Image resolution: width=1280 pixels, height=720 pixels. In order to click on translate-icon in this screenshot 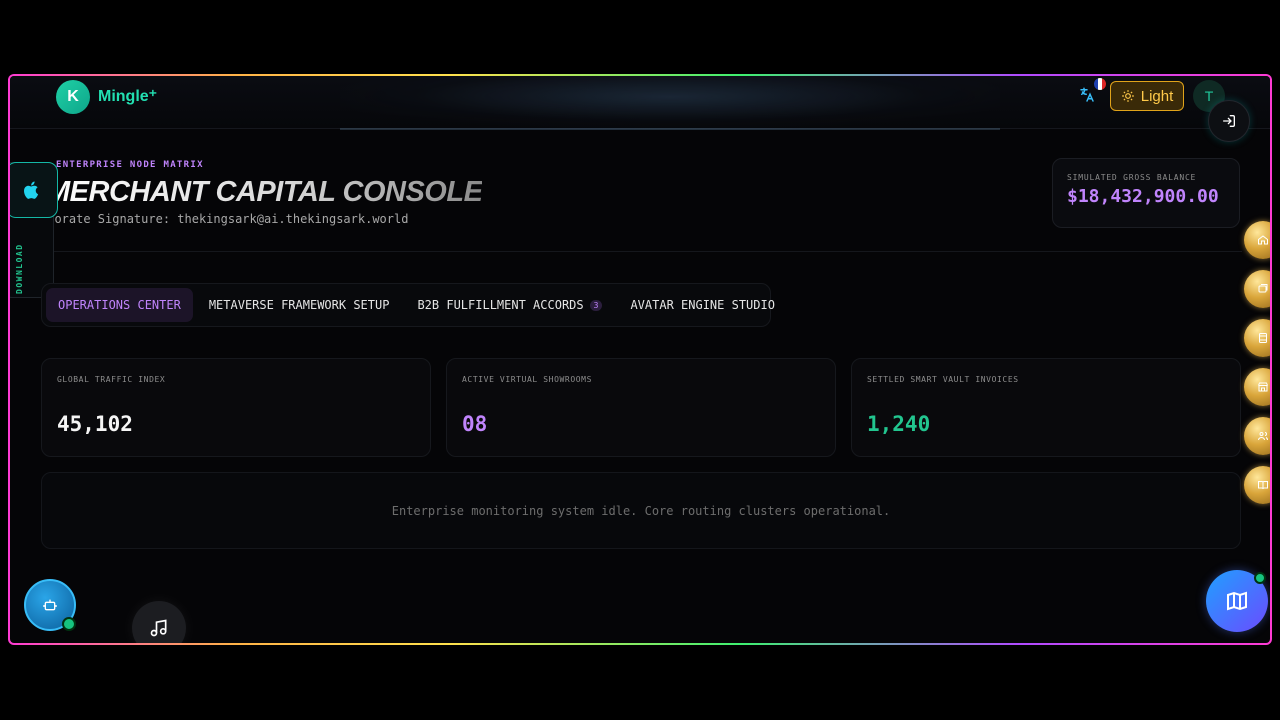, I will do `click(1087, 95)`.